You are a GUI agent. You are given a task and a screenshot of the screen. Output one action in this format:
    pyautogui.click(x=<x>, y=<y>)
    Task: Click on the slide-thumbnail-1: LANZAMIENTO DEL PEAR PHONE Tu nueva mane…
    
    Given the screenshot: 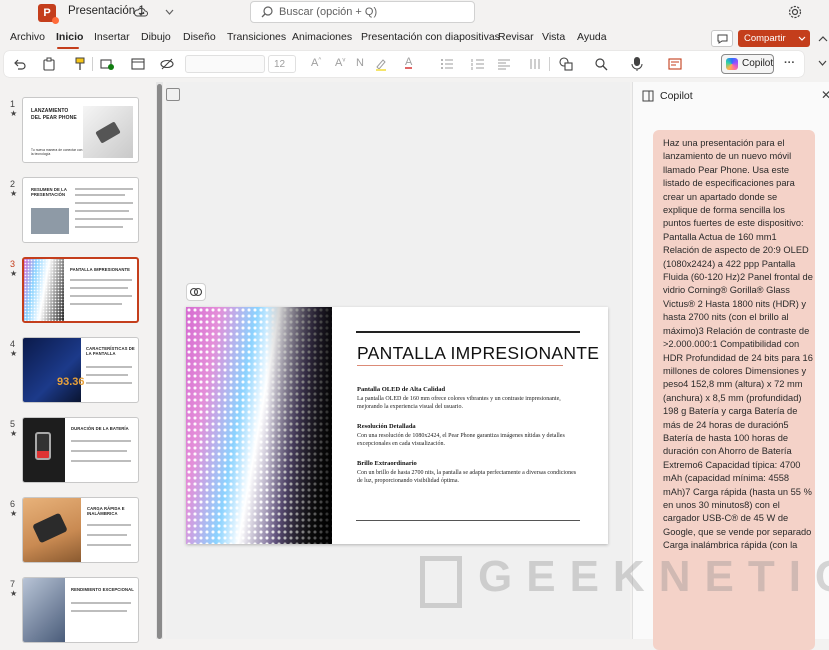 What is the action you would take?
    pyautogui.click(x=80, y=130)
    